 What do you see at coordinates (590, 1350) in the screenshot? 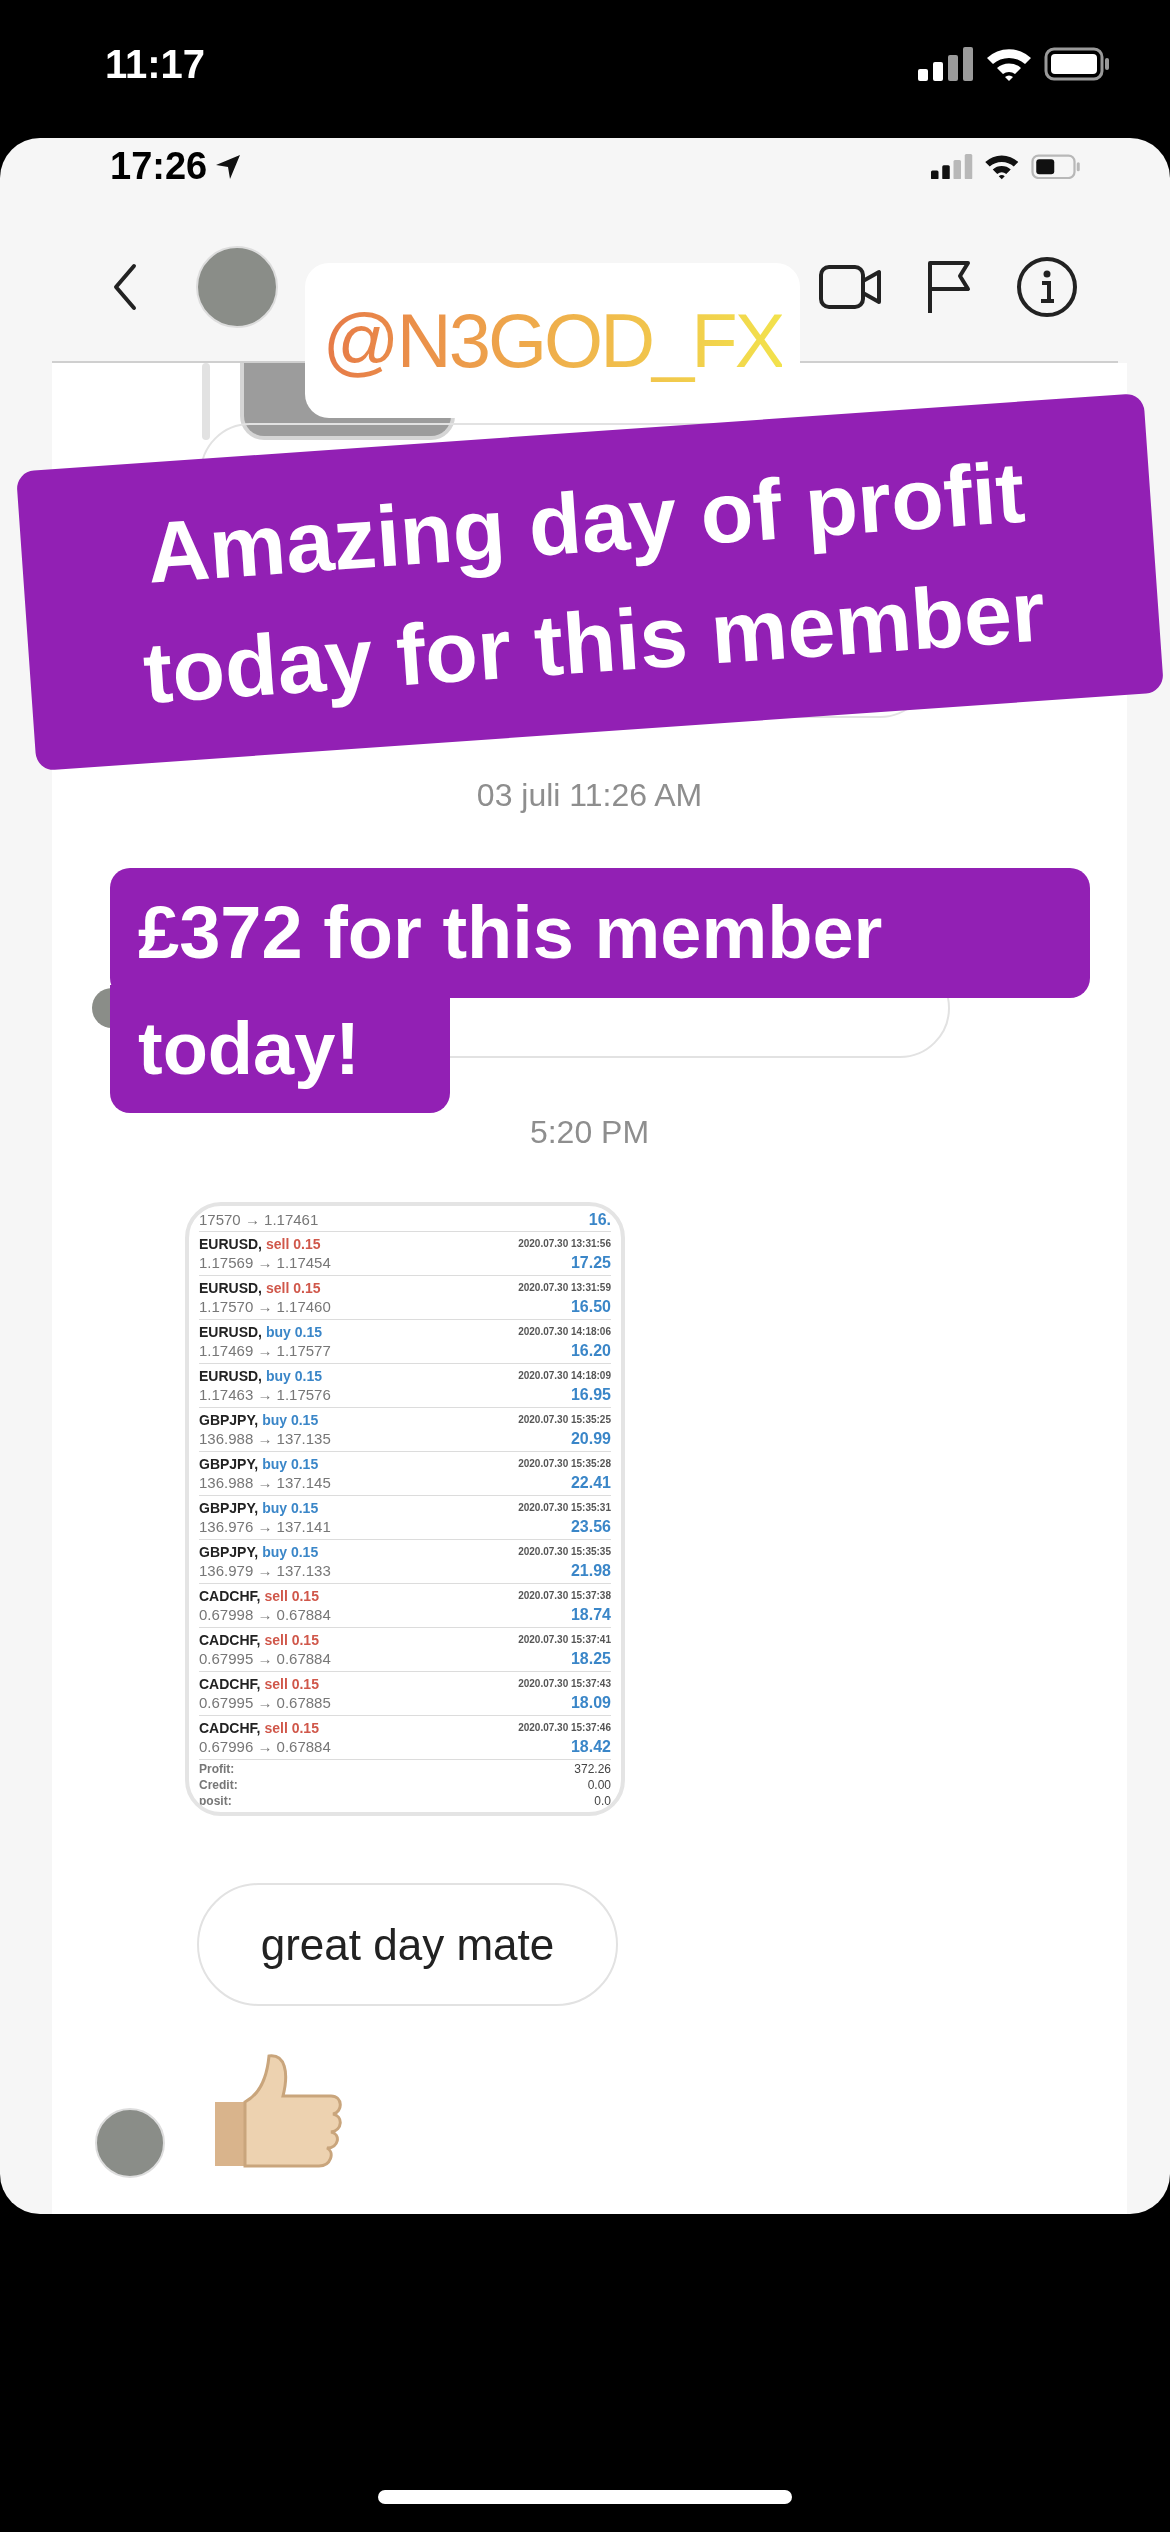
I see `trade-profit: 16.20` at bounding box center [590, 1350].